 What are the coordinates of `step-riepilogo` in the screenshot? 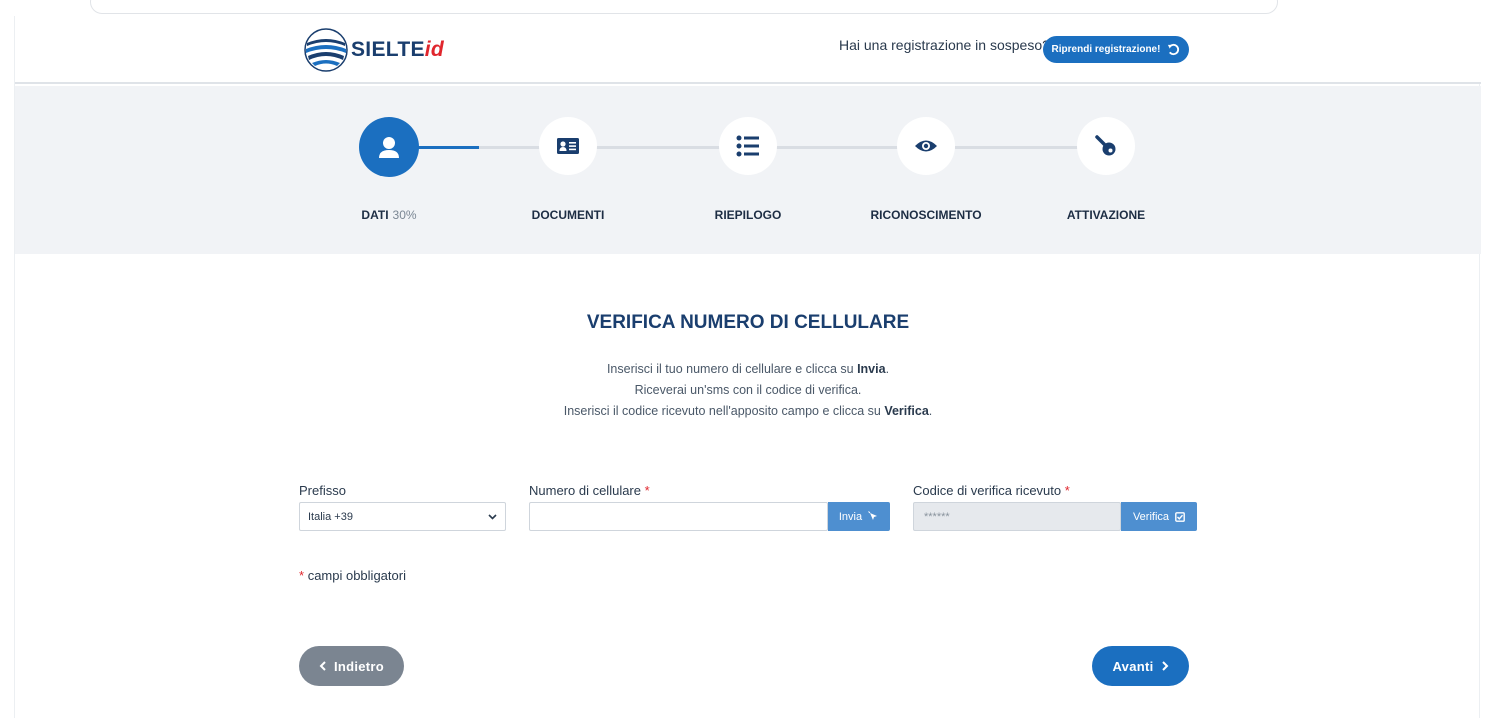 It's located at (748, 146).